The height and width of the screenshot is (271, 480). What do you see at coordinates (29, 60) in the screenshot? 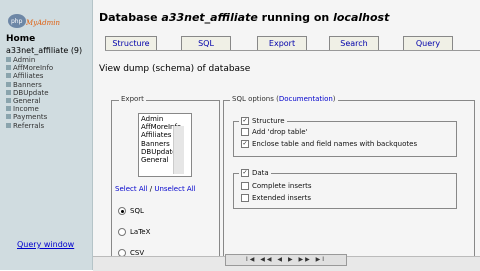
I see `table-item: Admin` at bounding box center [29, 60].